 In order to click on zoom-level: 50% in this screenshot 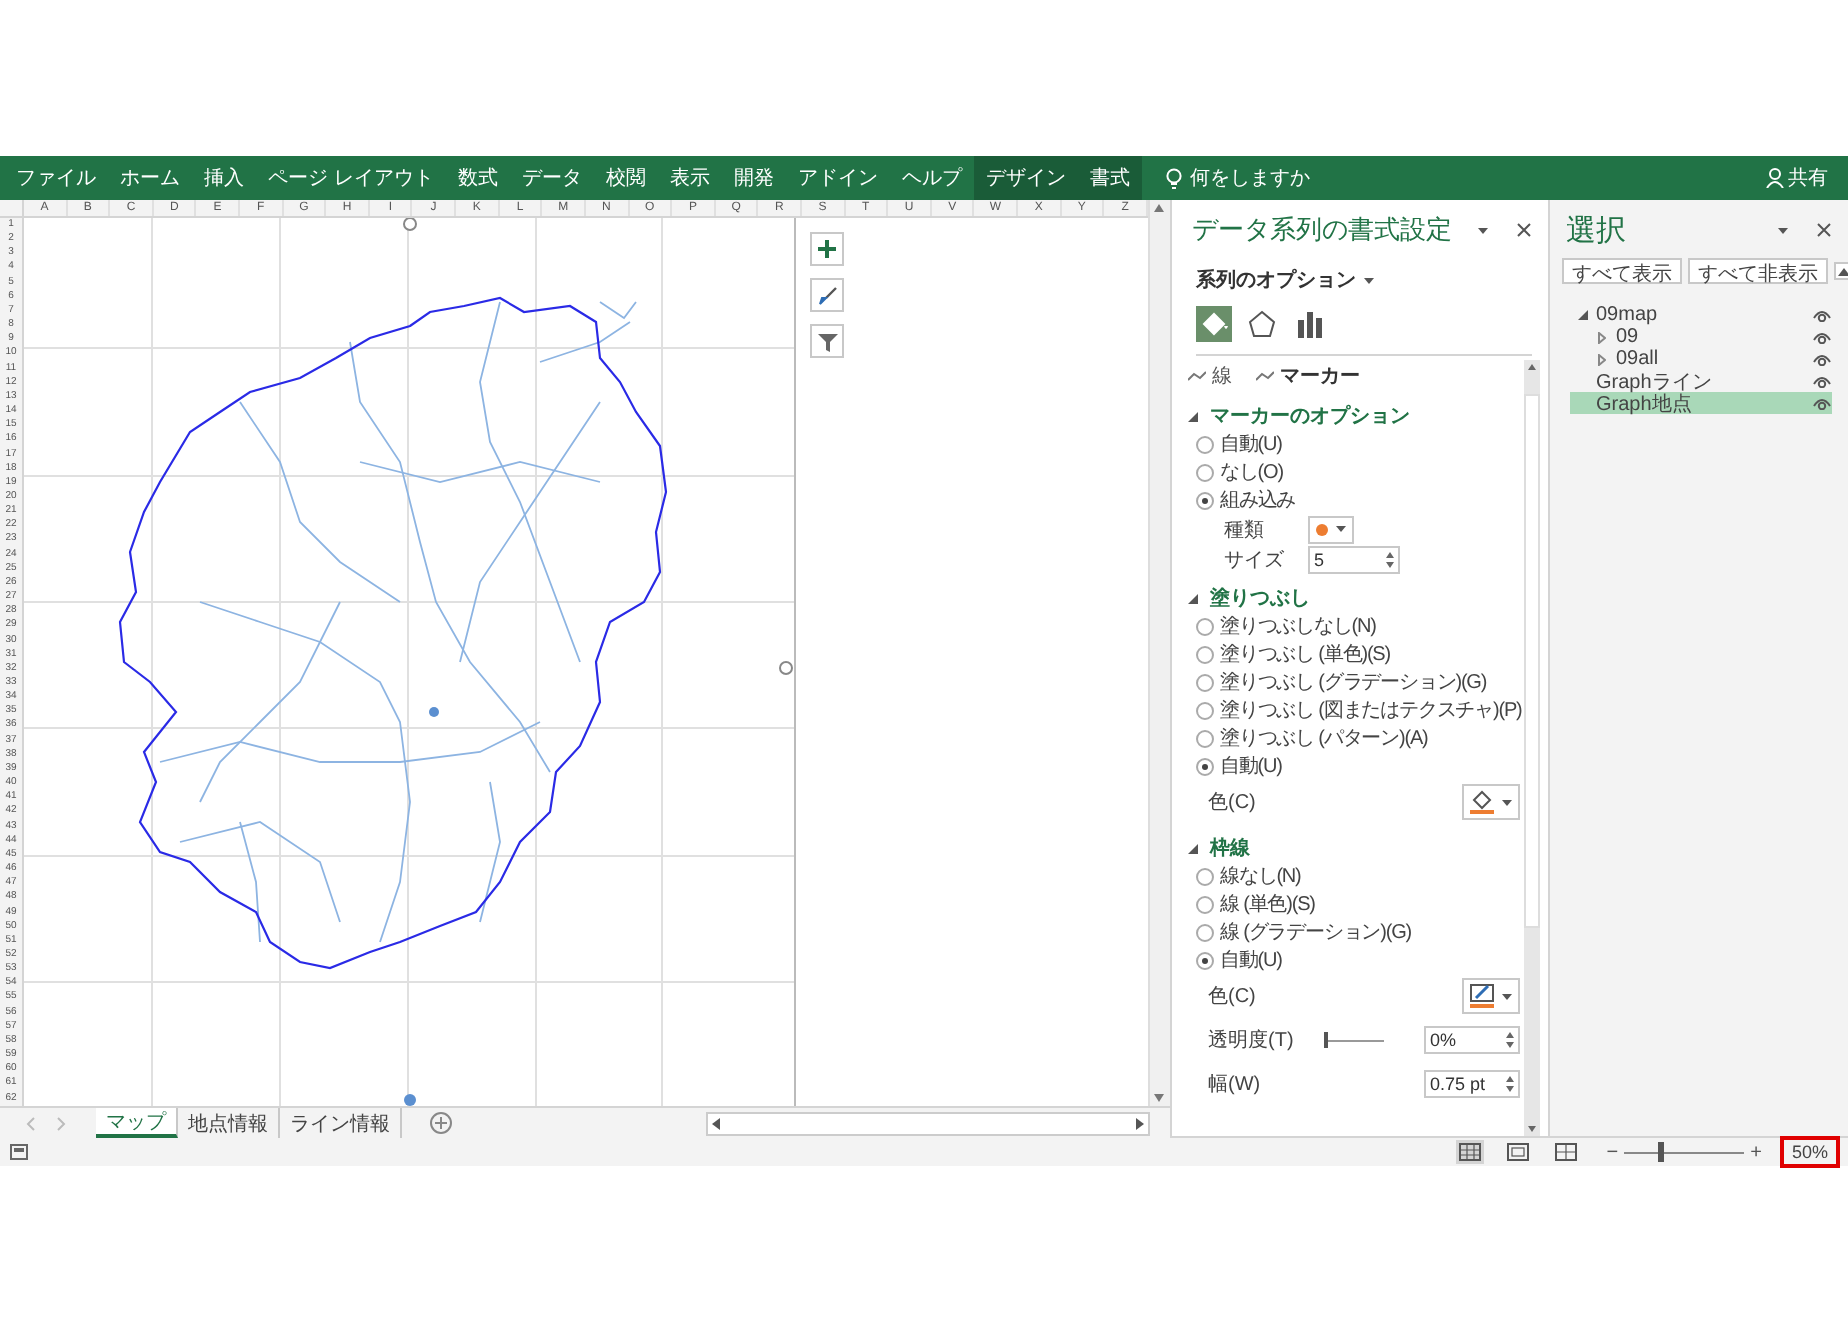, I will do `click(1809, 1152)`.